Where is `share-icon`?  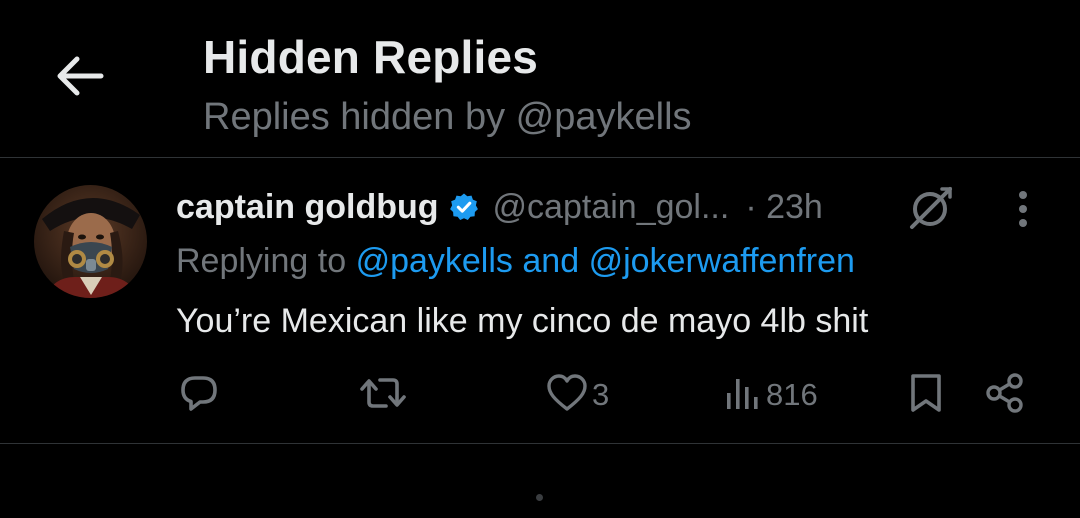
share-icon is located at coordinates (1005, 395).